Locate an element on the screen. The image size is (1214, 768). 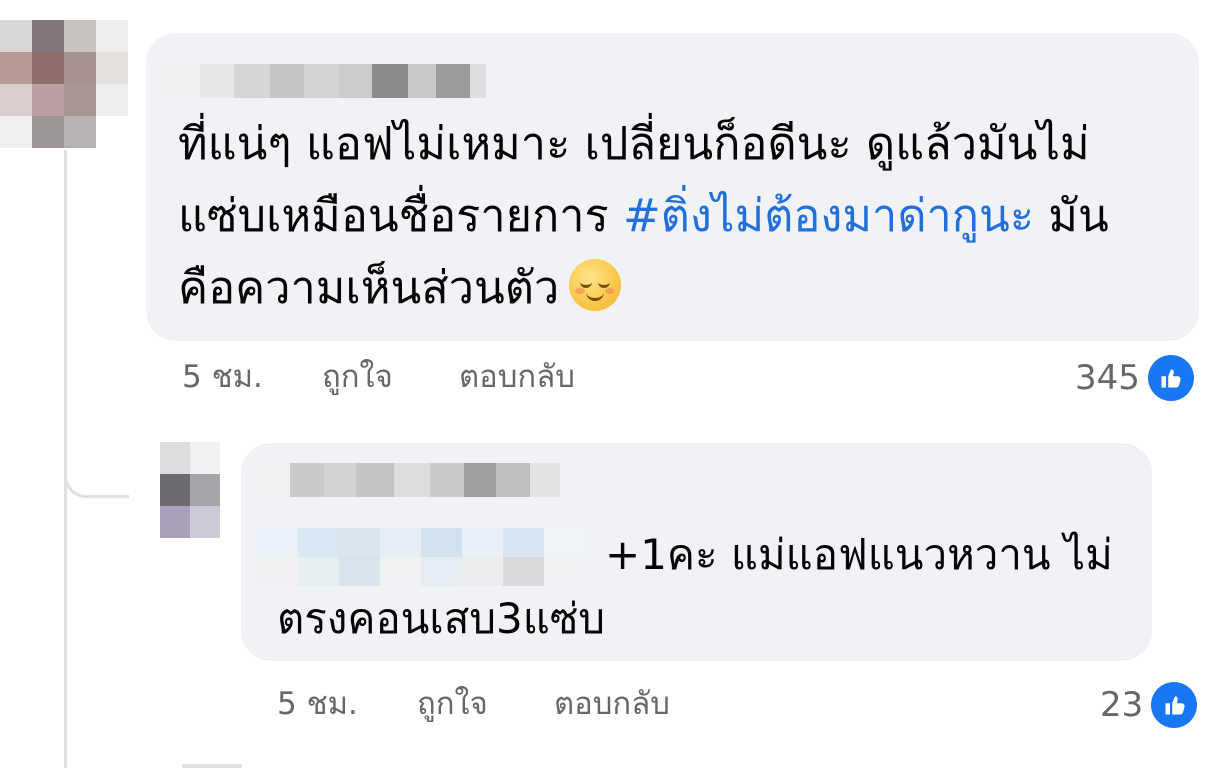
comment-timestamp: 5 ชม. is located at coordinates (252, 377).